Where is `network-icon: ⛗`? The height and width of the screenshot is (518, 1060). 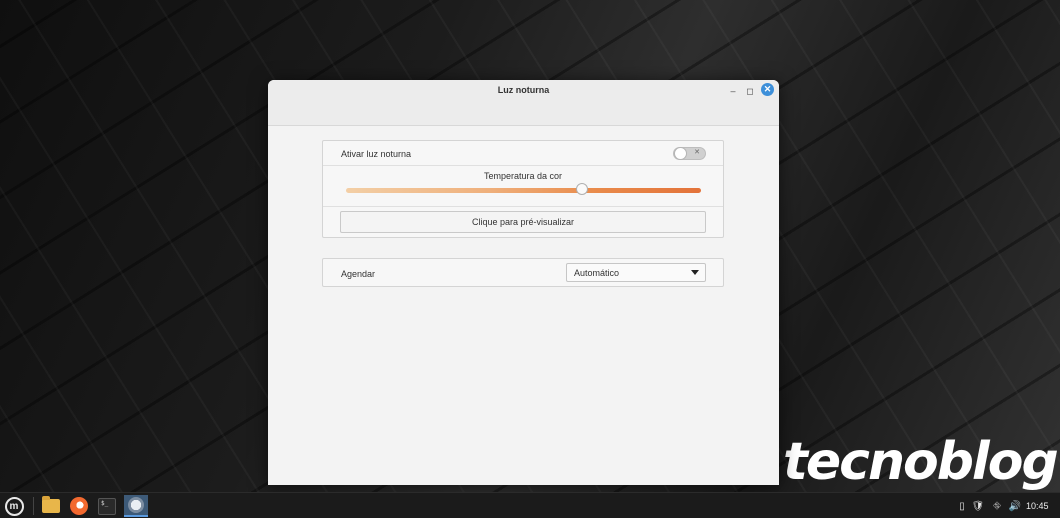
network-icon: ⛗ is located at coordinates (997, 505).